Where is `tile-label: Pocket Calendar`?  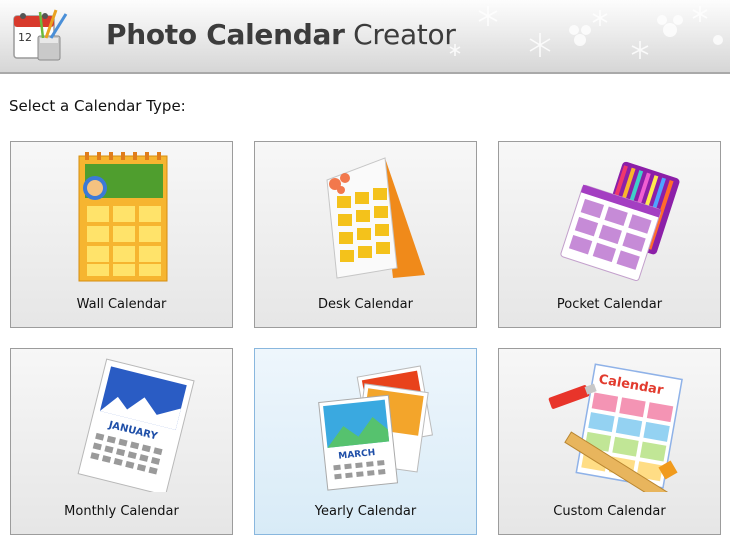
tile-label: Pocket Calendar is located at coordinates (609, 304).